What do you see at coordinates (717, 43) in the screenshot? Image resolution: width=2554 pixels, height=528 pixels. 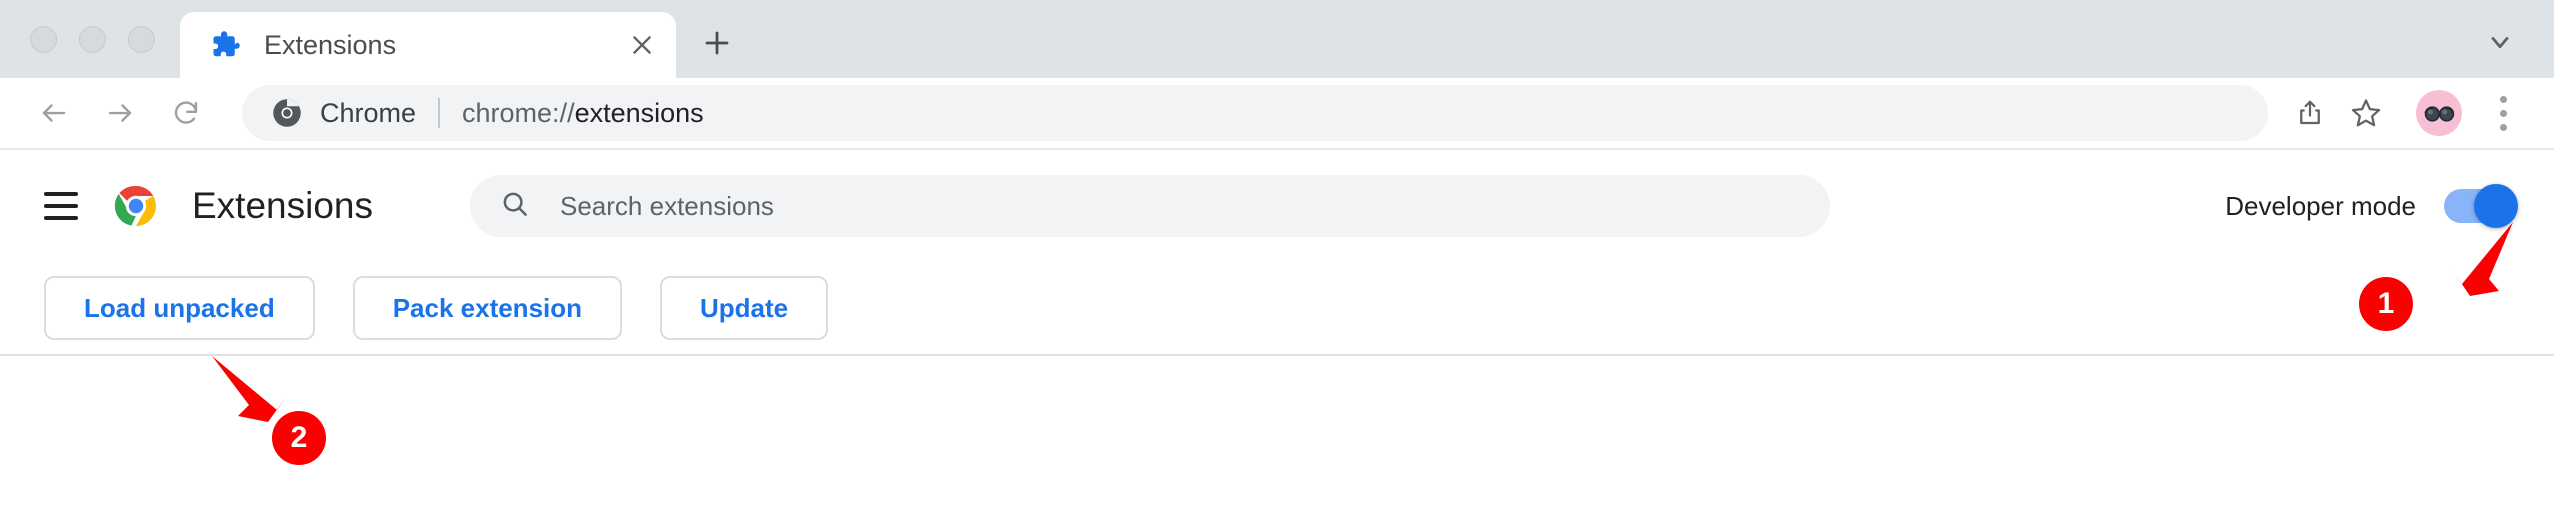 I see `new-tab-button` at bounding box center [717, 43].